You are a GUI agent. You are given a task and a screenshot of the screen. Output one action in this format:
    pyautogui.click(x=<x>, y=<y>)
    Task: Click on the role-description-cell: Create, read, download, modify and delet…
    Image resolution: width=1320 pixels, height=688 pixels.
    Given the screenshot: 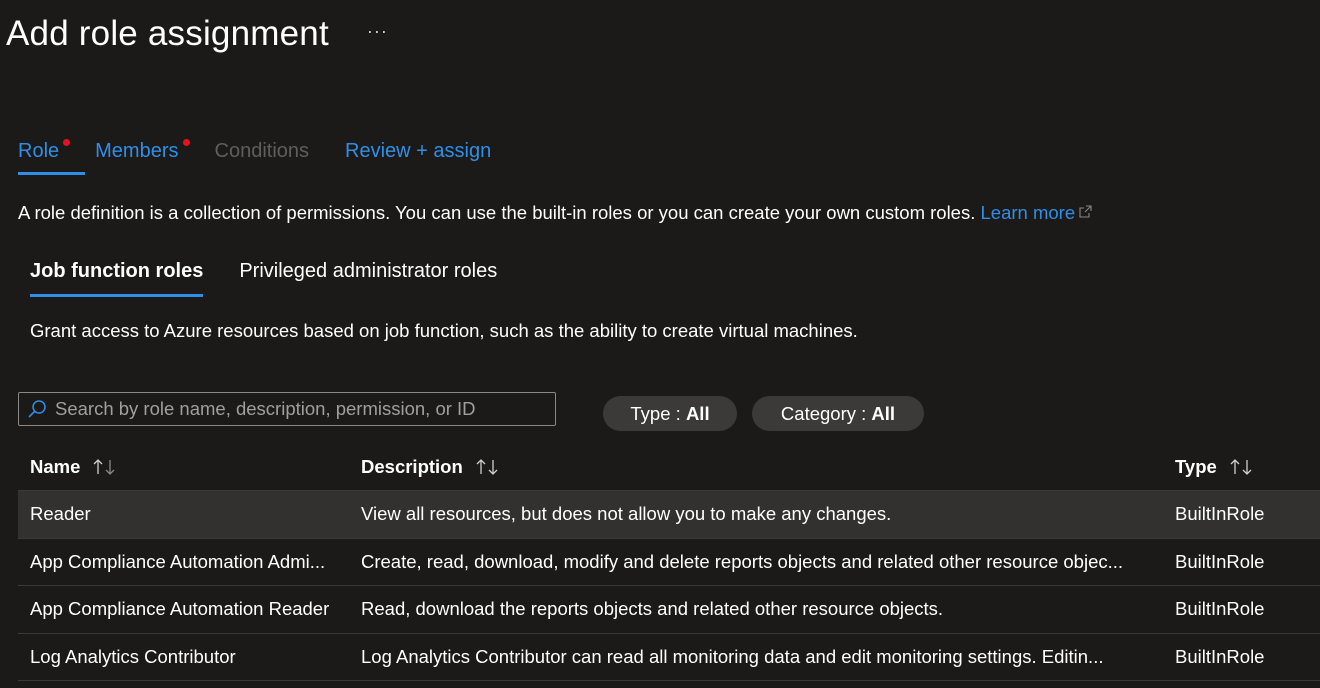 What is the action you would take?
    pyautogui.click(x=742, y=561)
    